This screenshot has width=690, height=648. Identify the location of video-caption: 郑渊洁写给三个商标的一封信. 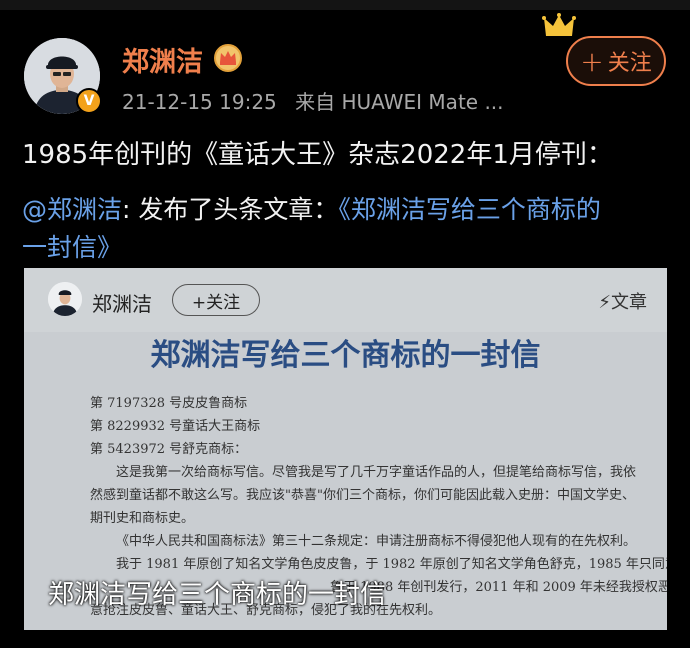
(217, 595).